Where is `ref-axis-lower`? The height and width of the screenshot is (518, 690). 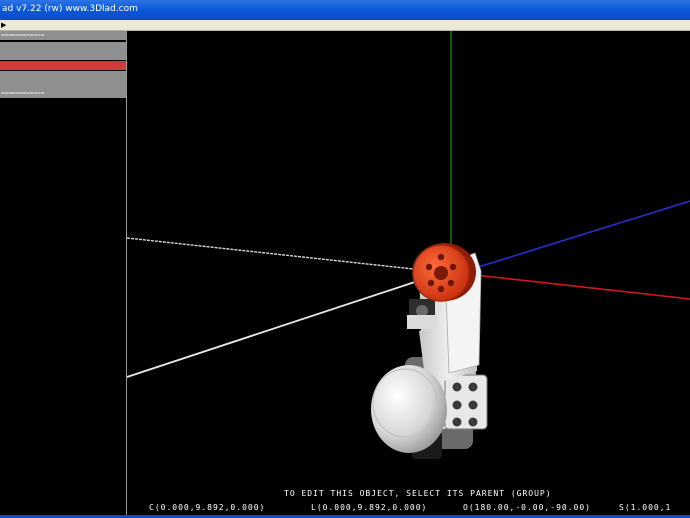 ref-axis-lower is located at coordinates (277, 327).